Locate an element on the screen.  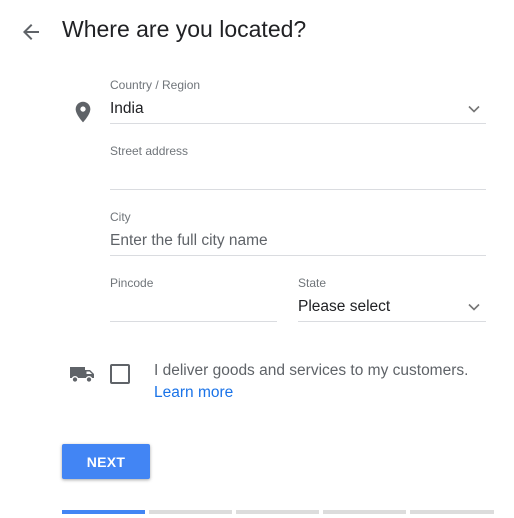
country-region-label: Country / Region is located at coordinates (155, 85).